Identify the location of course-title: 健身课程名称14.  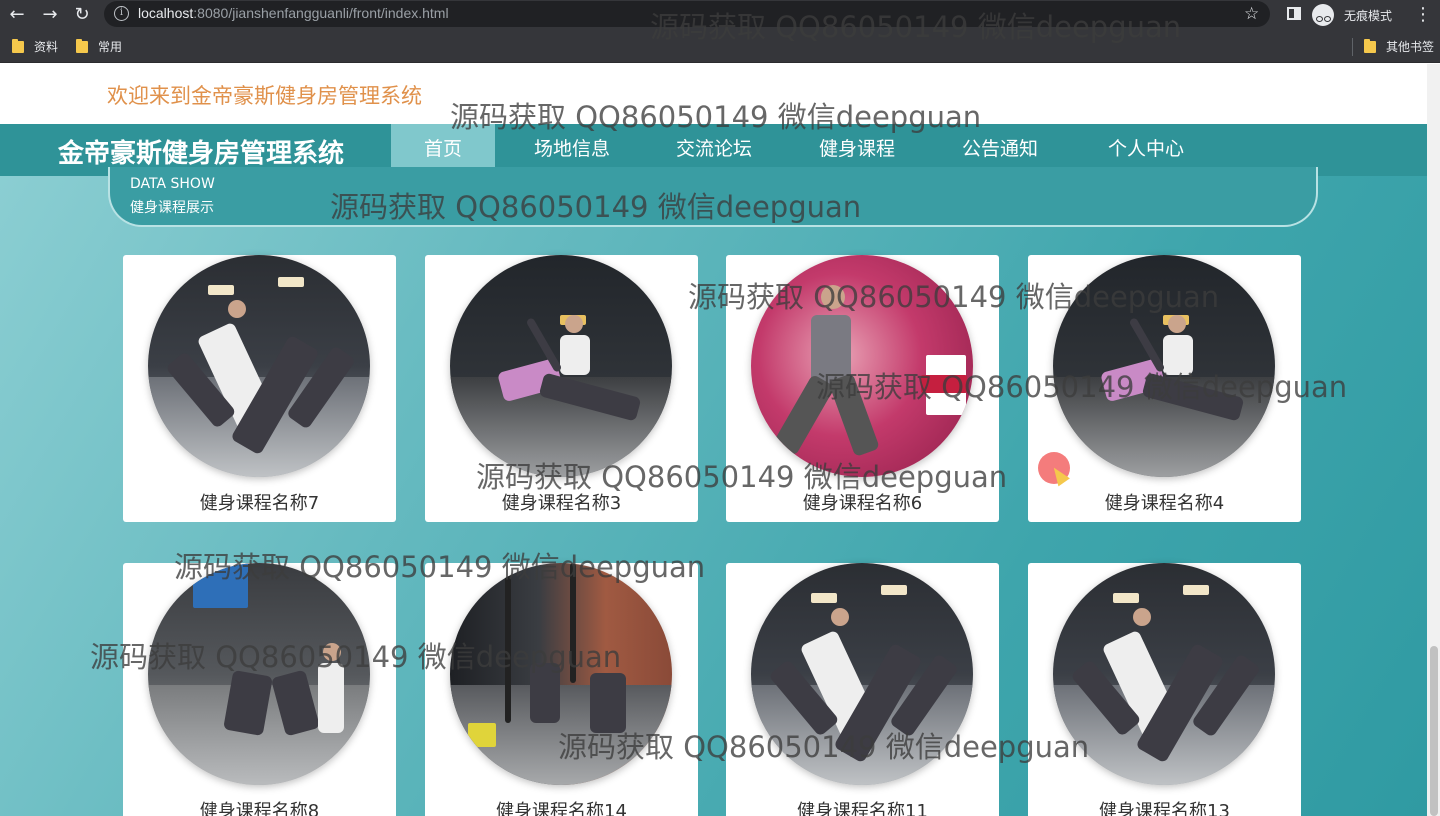
(561, 806).